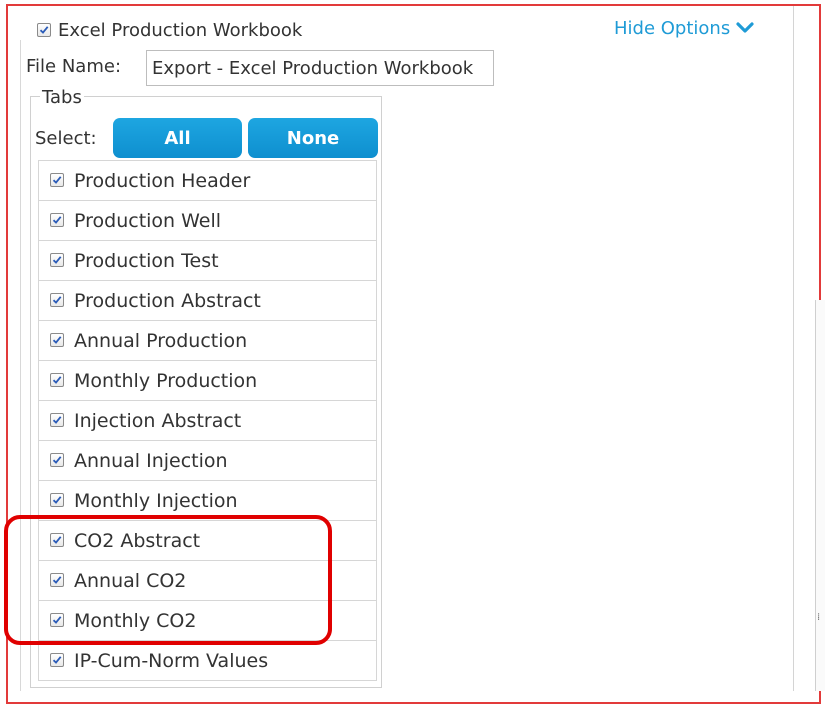 Image resolution: width=825 pixels, height=704 pixels. I want to click on tab-label: Production Header, so click(162, 181).